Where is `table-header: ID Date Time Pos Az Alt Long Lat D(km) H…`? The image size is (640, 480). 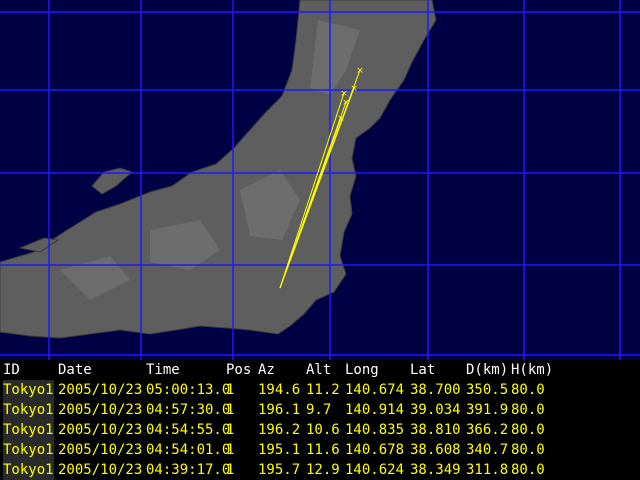 table-header: ID Date Time Pos Az Alt Long Lat D(km) H… is located at coordinates (320, 370).